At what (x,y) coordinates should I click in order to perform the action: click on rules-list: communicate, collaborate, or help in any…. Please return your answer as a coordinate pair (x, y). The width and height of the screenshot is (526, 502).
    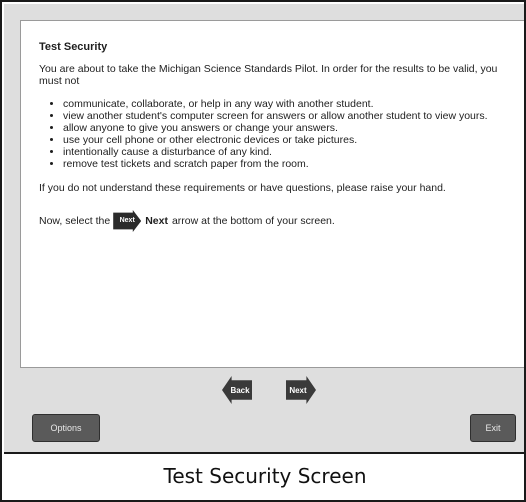
    Looking at the image, I should click on (276, 134).